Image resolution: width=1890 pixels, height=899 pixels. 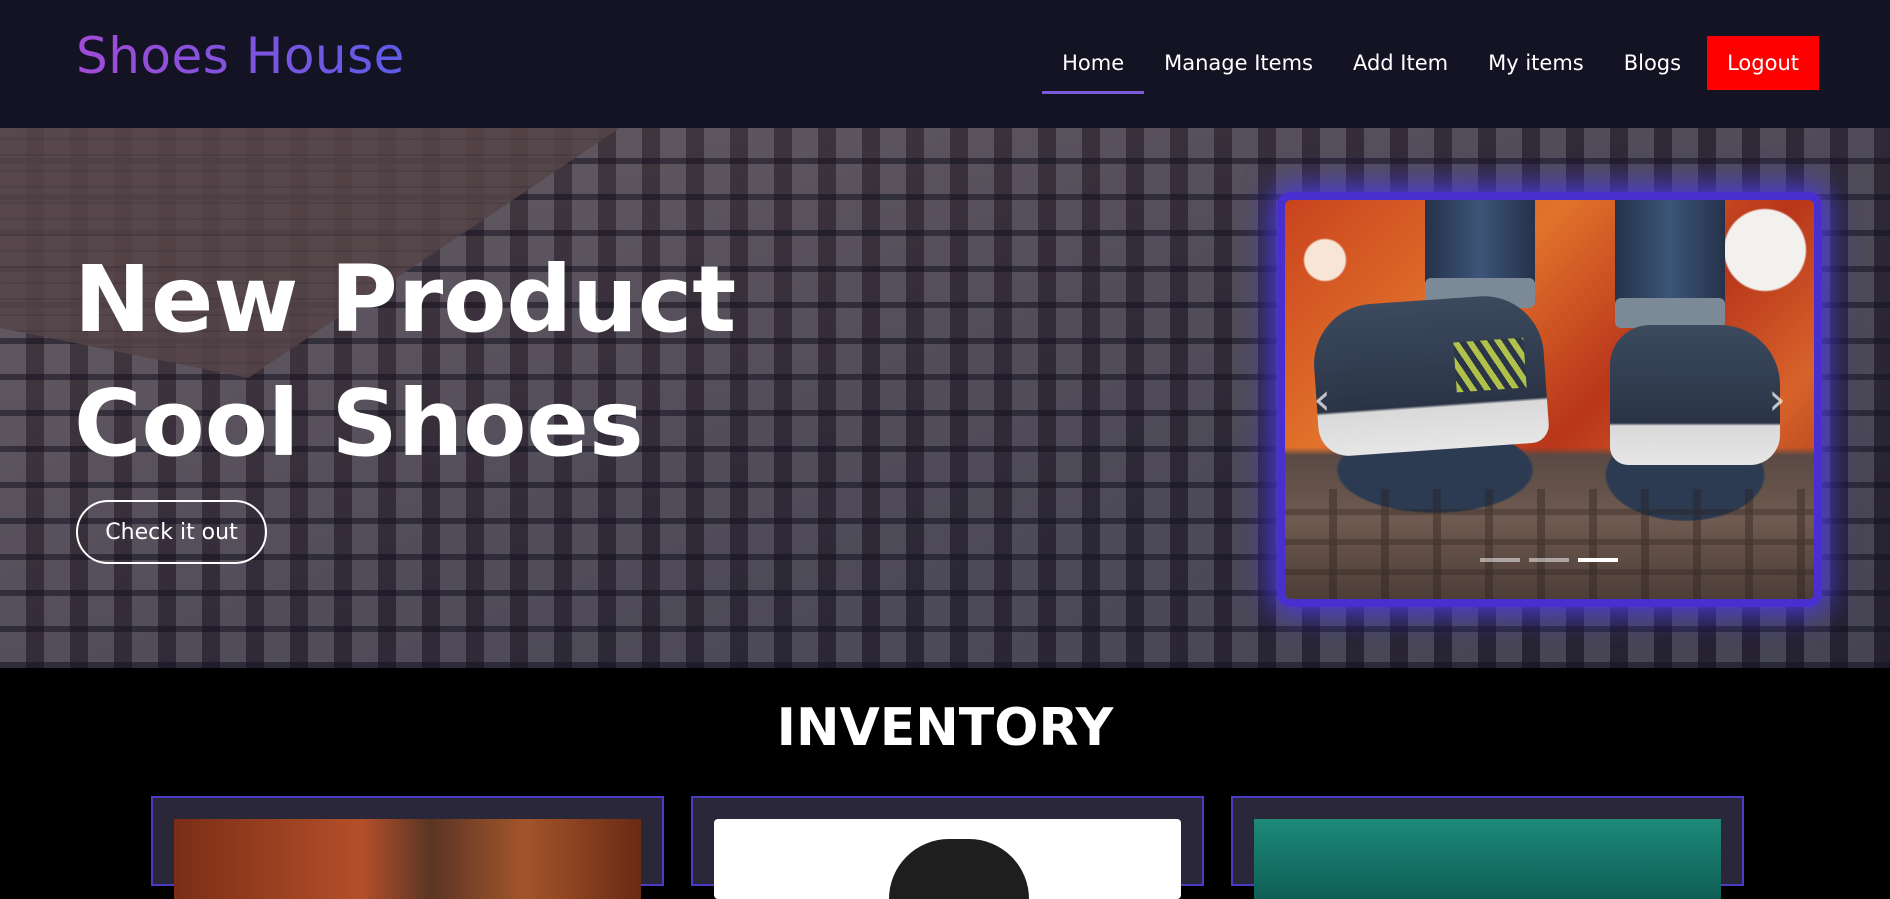 What do you see at coordinates (171, 532) in the screenshot?
I see `check-it-out-button: Check it out` at bounding box center [171, 532].